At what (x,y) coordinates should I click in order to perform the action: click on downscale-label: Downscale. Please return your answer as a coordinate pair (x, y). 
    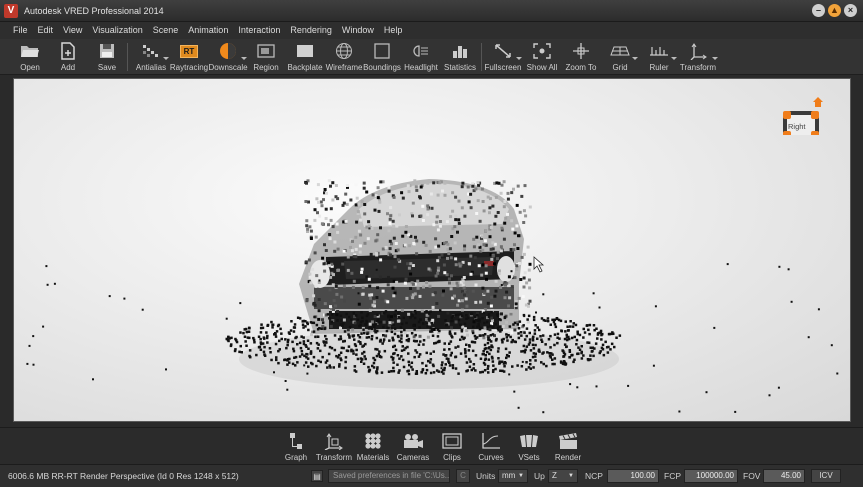
    Looking at the image, I should click on (228, 67).